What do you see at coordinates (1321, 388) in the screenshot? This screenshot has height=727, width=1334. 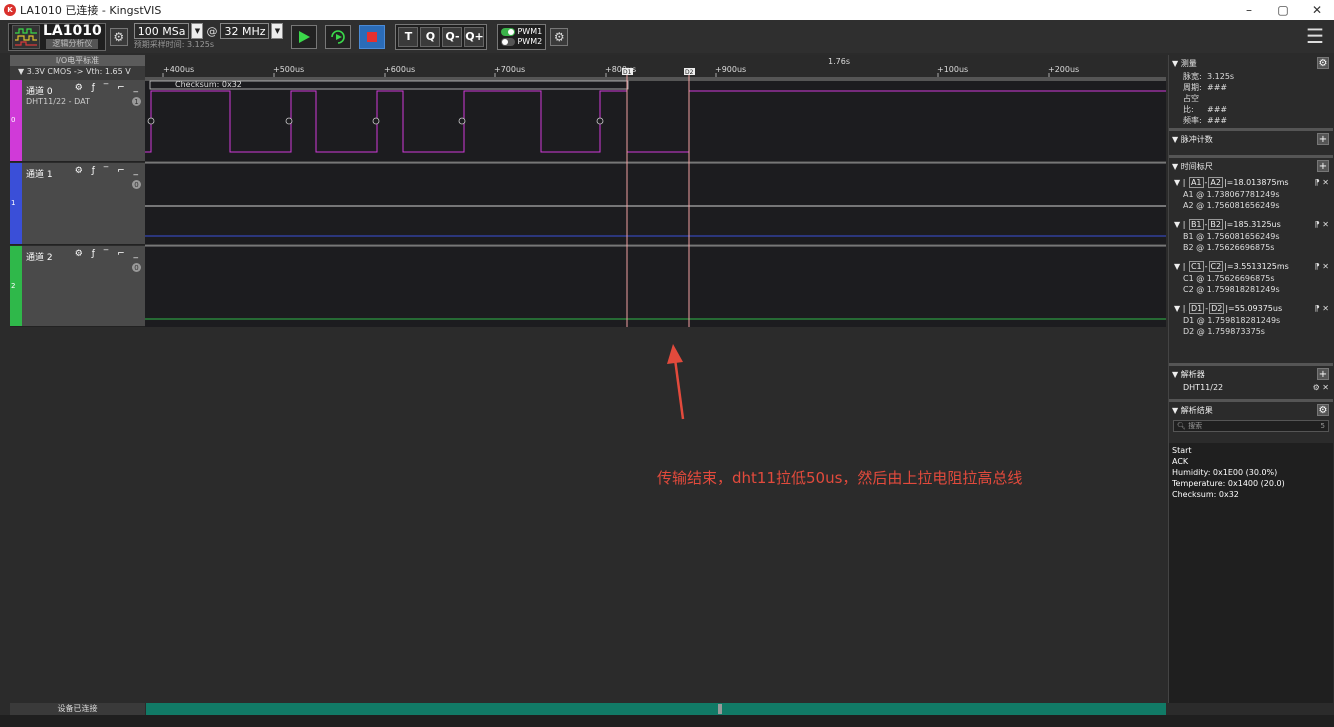 I see `gear-close-icons: ⚙ ✕` at bounding box center [1321, 388].